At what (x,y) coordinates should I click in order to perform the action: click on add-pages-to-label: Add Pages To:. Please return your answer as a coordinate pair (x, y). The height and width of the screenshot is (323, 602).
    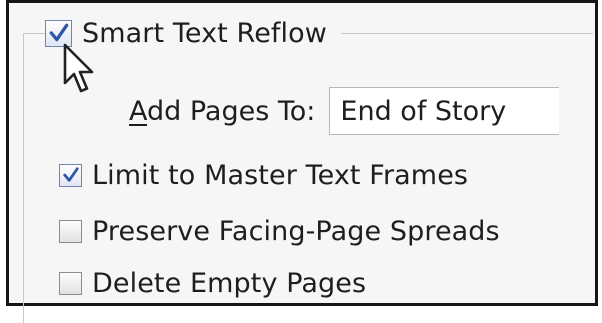
    Looking at the image, I should click on (222, 111).